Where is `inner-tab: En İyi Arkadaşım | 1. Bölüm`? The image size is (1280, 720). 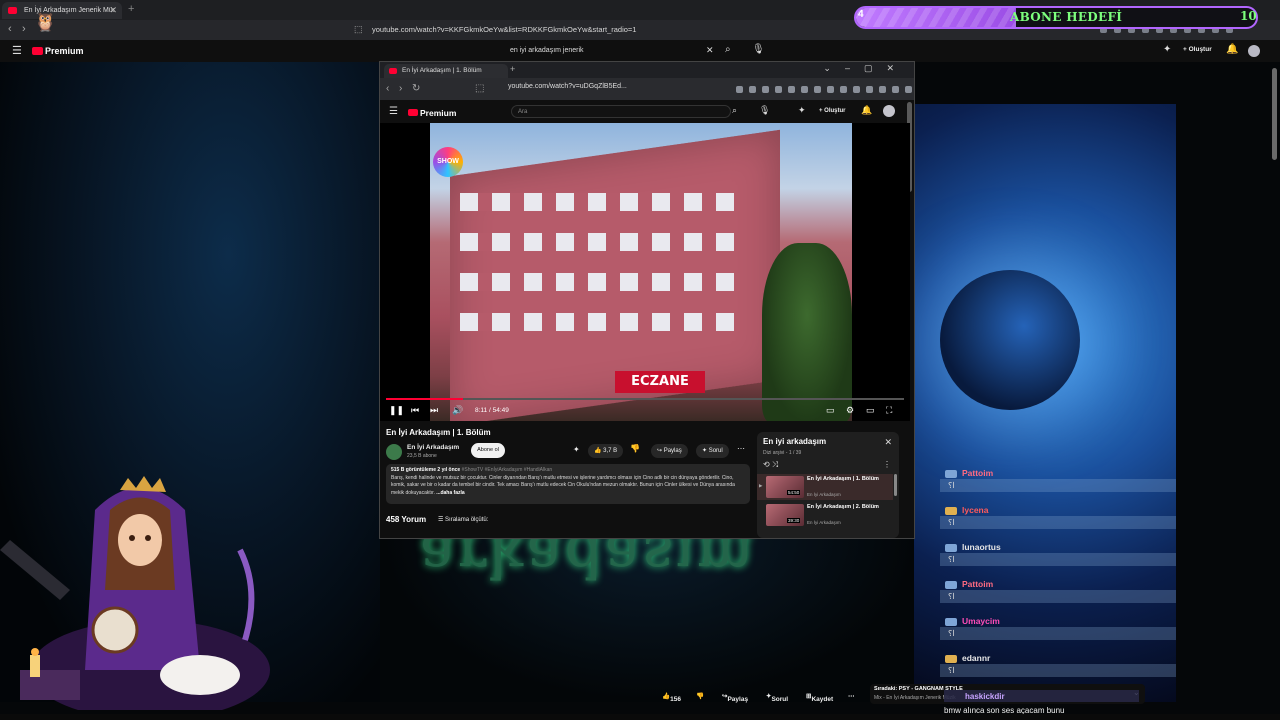
inner-tab: En İyi Arkadaşım | 1. Bölüm is located at coordinates (446, 71).